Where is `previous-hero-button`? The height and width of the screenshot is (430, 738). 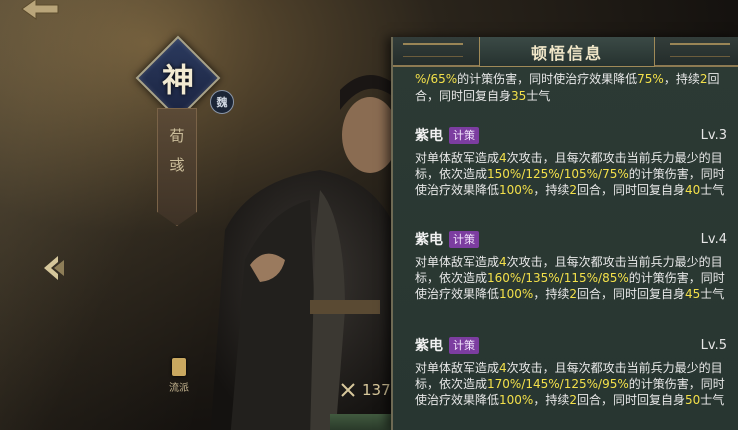
previous-hero-button is located at coordinates (52, 268).